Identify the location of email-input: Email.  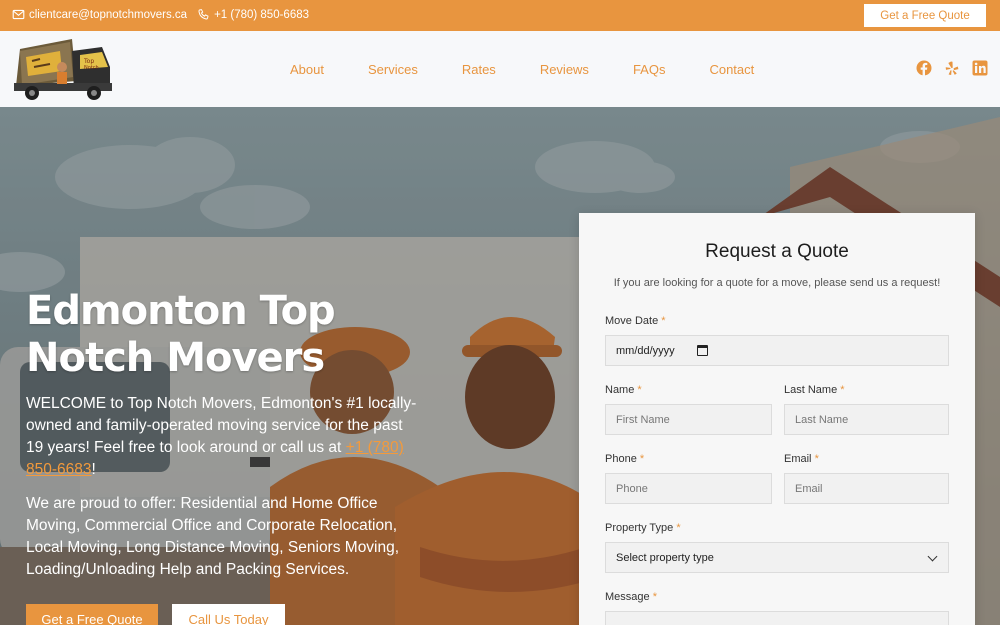
(866, 488).